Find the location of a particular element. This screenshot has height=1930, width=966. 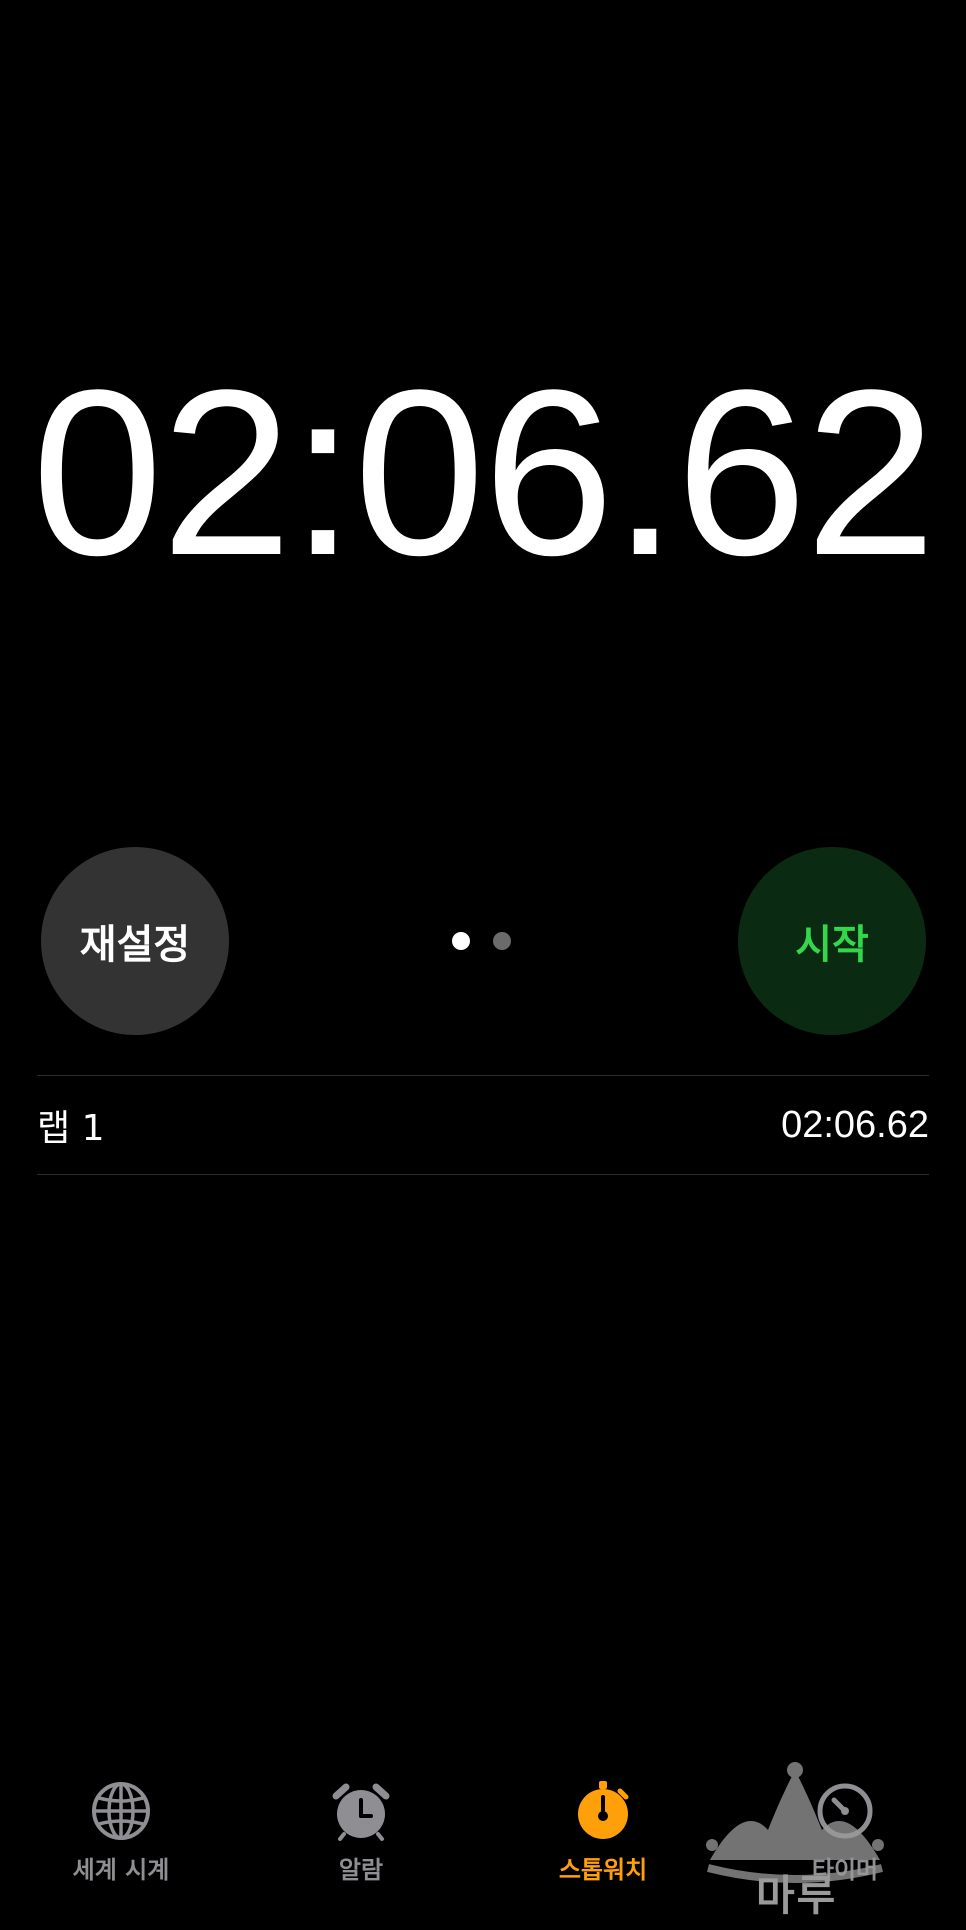

watermark-text: 마루 is located at coordinates (797, 1895).